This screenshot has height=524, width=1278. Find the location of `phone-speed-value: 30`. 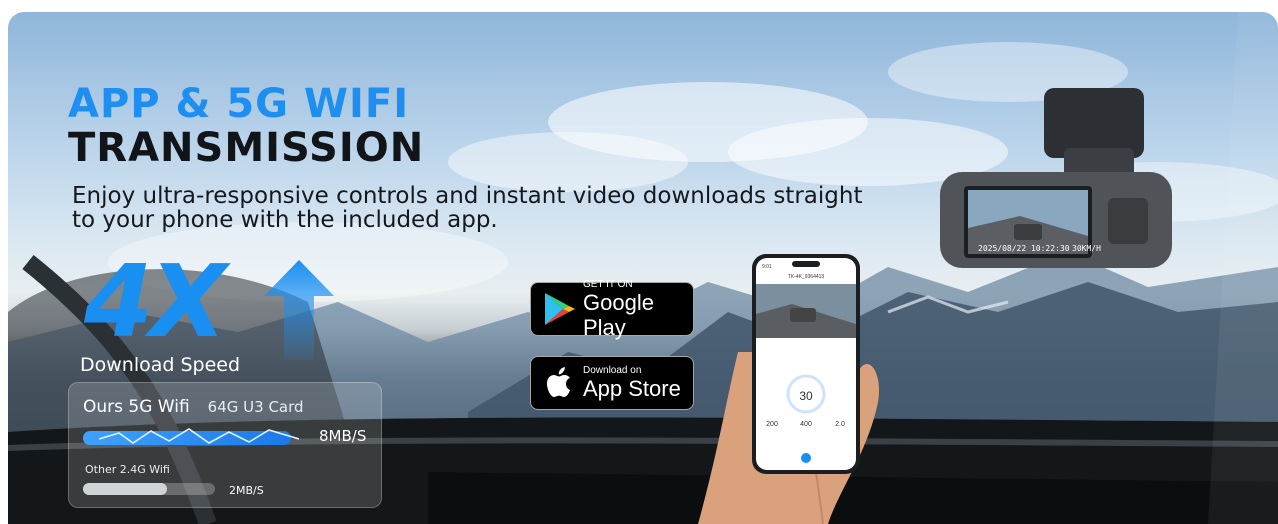

phone-speed-value: 30 is located at coordinates (806, 396).